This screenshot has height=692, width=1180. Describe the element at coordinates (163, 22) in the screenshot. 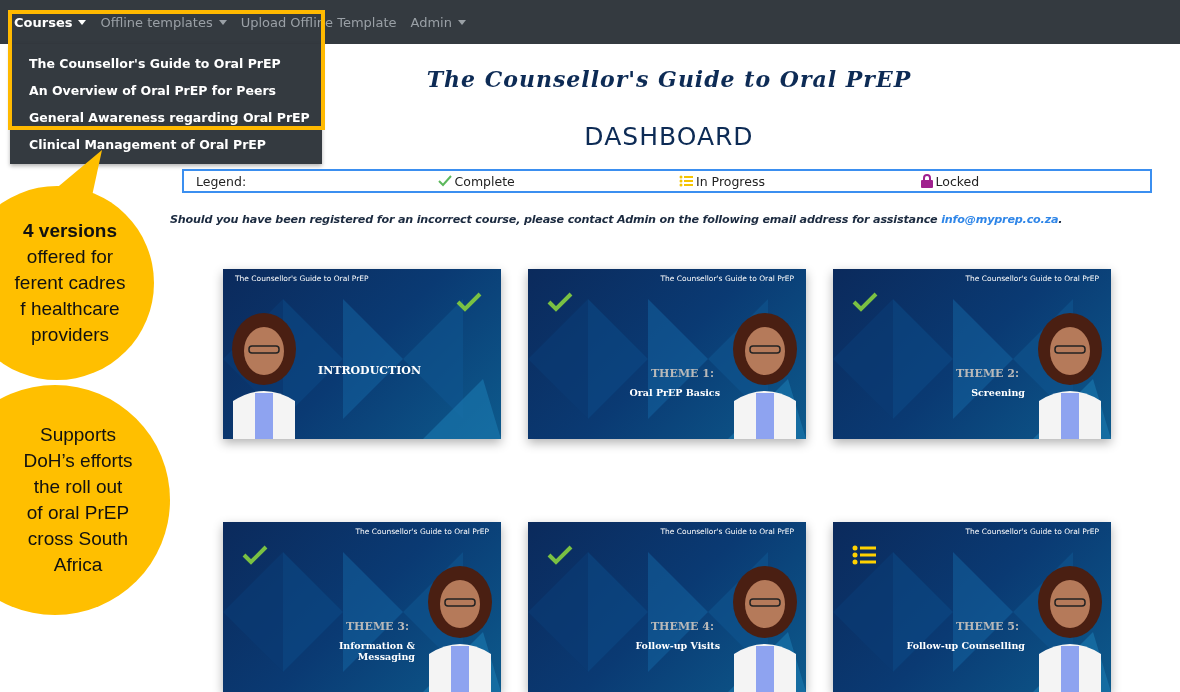

I see `nav-link: Offline templates` at that location.